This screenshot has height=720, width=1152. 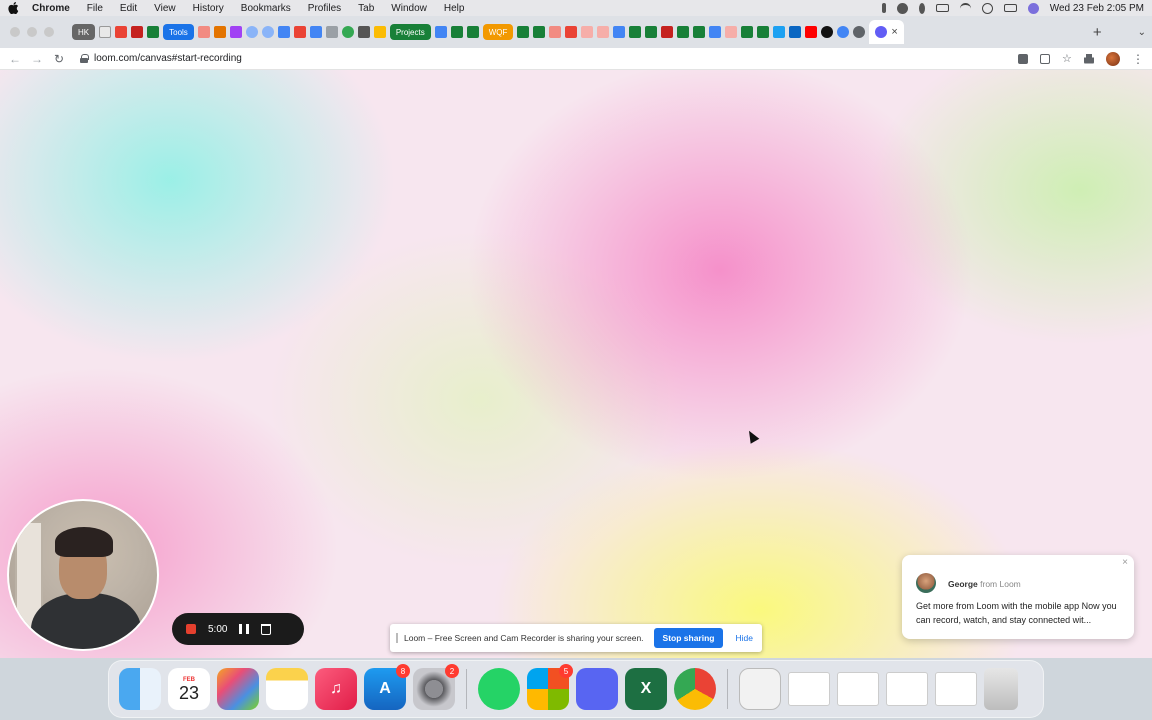 I want to click on tab-favicon-twitter-icon, so click(x=779, y=32).